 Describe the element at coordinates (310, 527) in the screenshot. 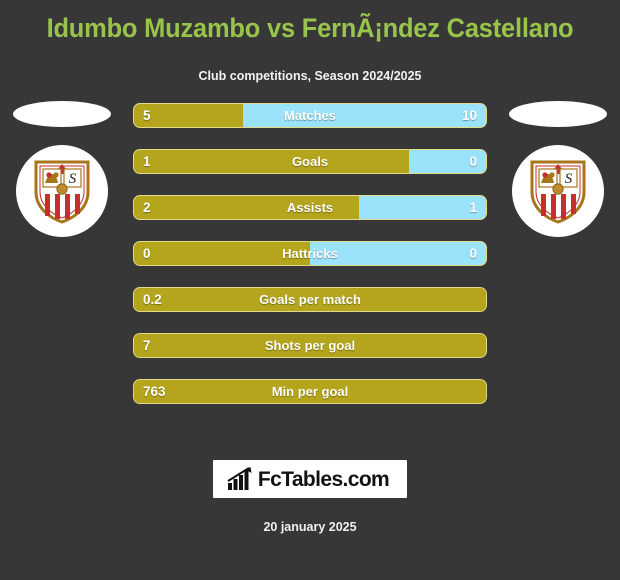

I see `report-date: 20 january 2025` at that location.